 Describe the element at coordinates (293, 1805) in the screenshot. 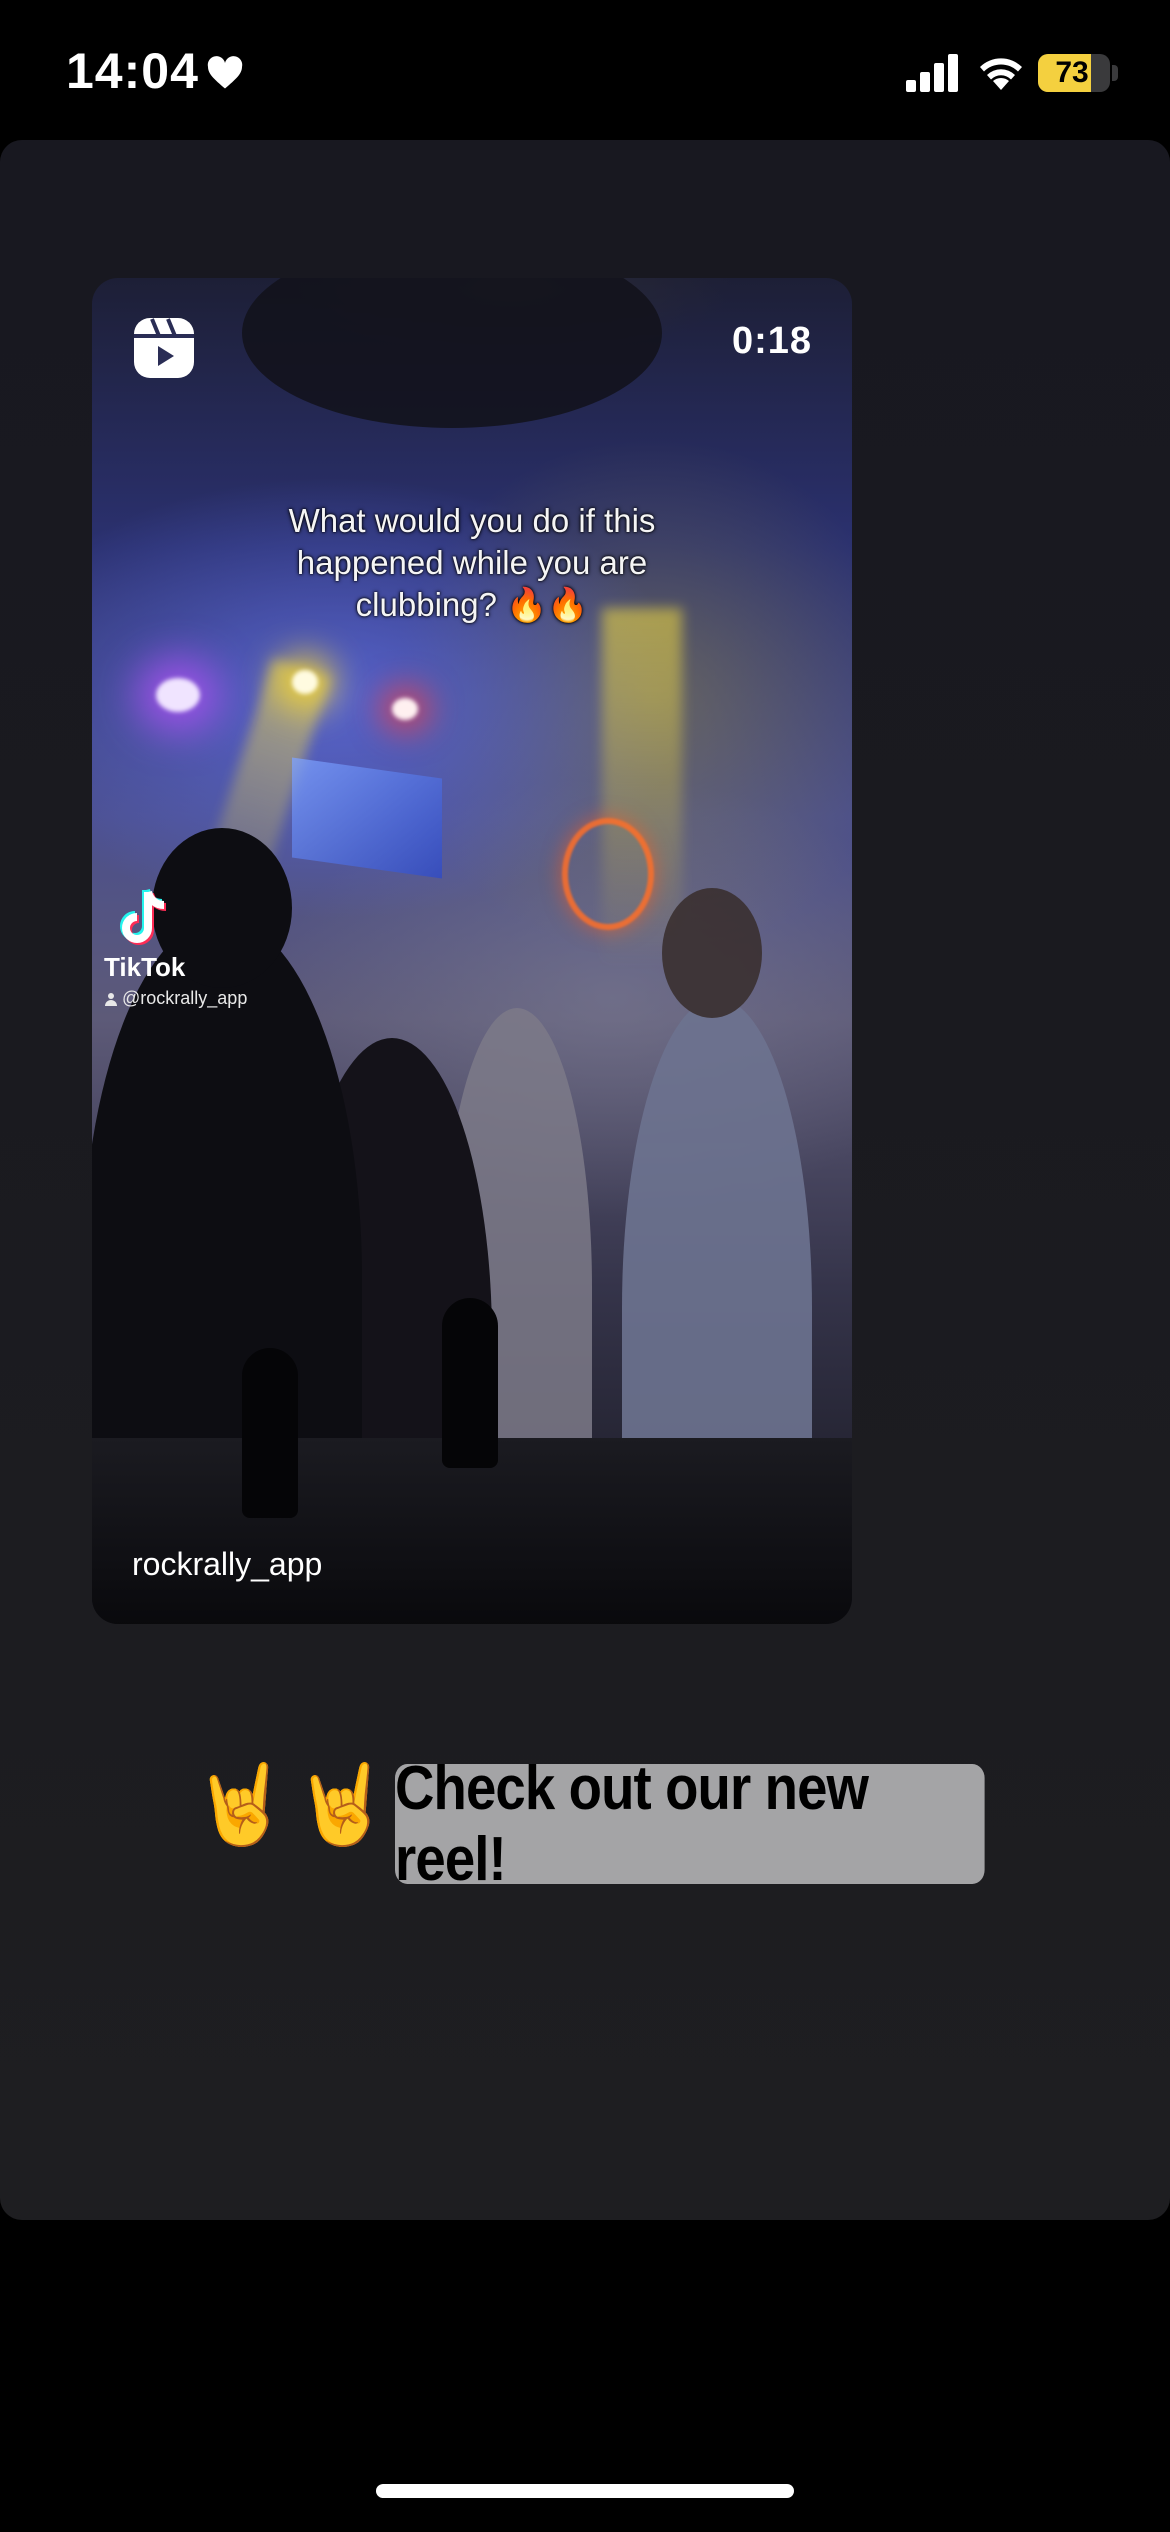

I see `rock-hand-emojis: 🤘🤘` at that location.